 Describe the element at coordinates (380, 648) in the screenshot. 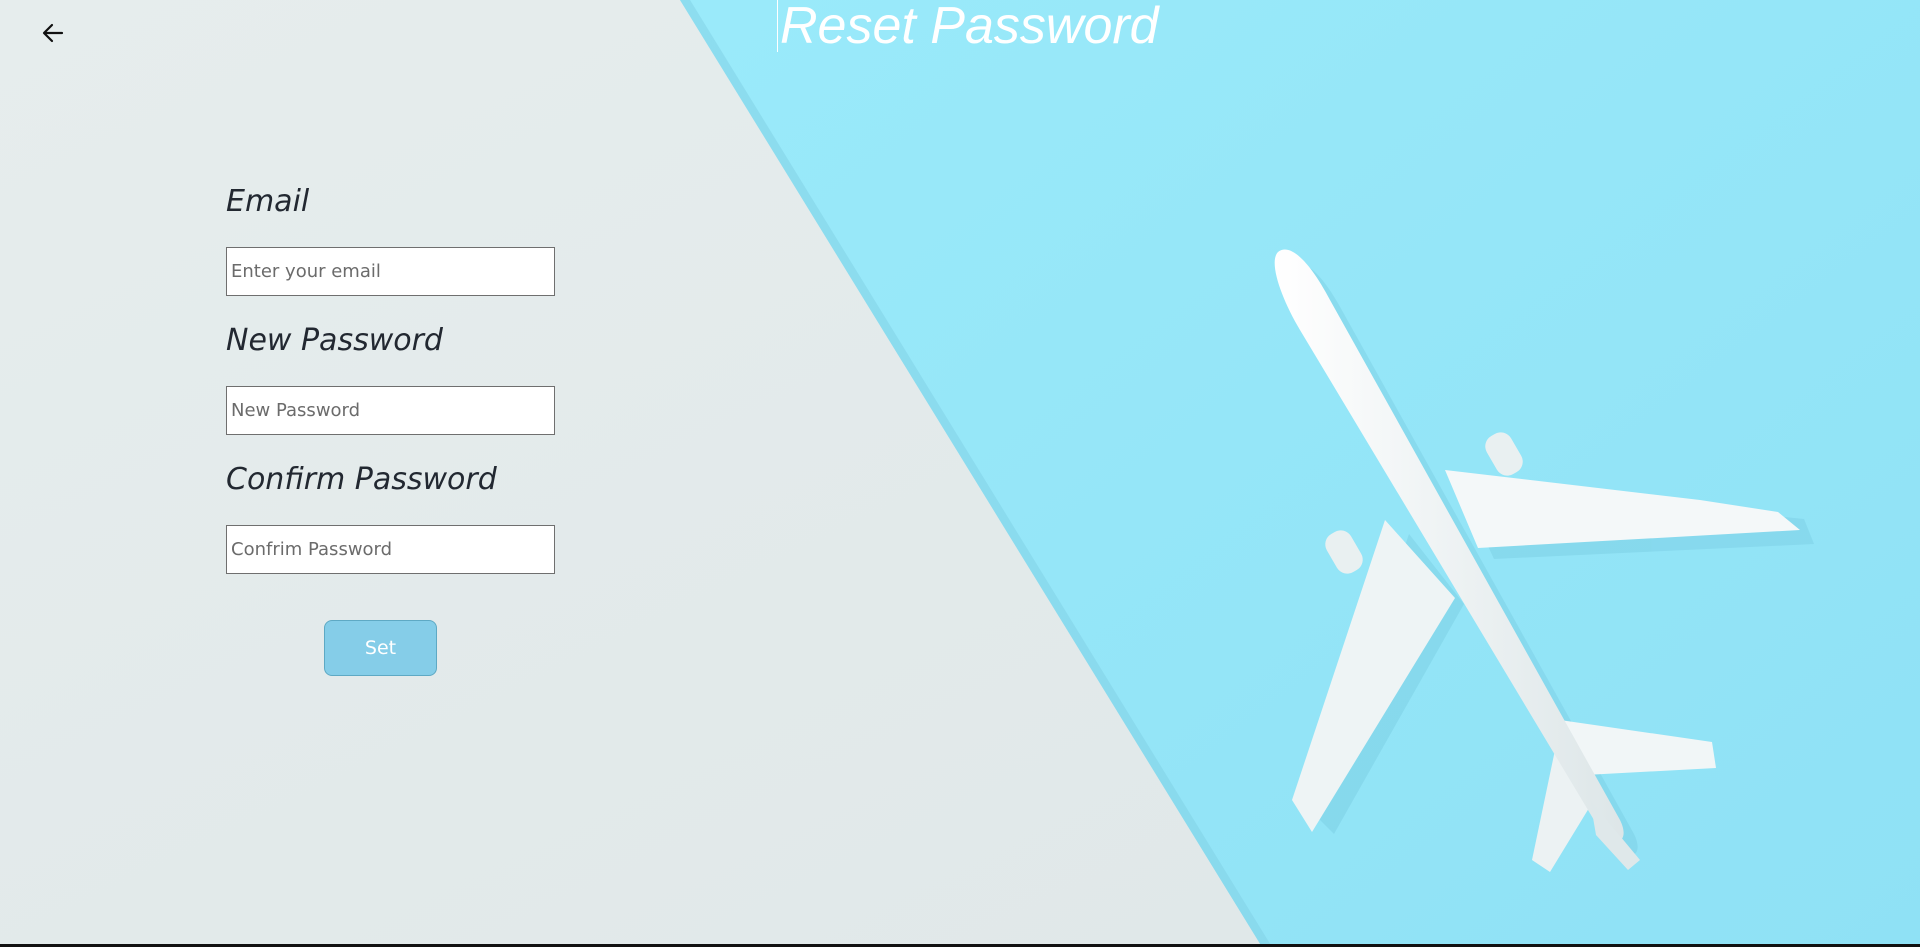

I see `set-button: Set` at that location.